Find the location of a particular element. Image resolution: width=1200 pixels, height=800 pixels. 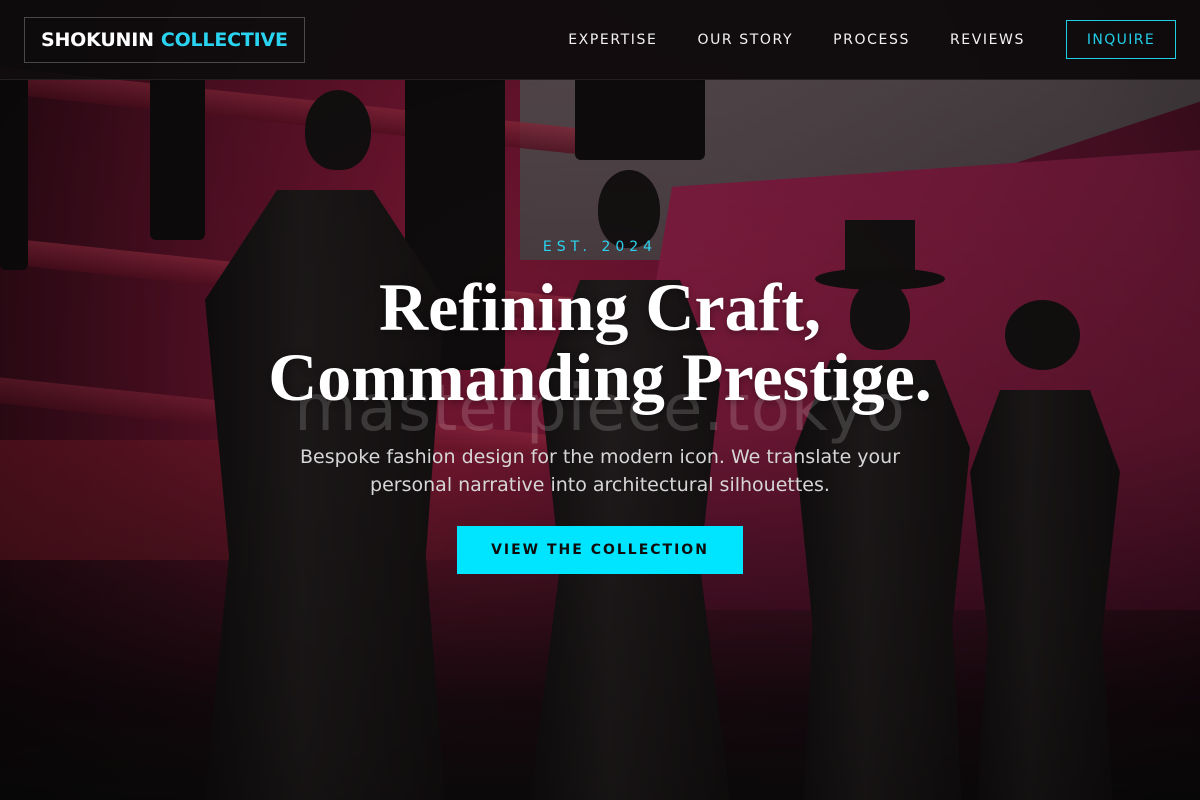

view-collection-button: VIEW THE COLLECTION is located at coordinates (600, 550).